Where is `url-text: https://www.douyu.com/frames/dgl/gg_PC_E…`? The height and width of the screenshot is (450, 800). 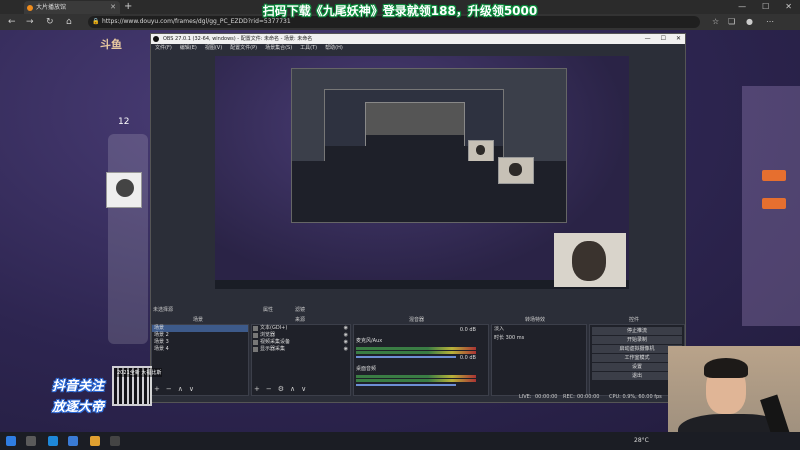 url-text: https://www.douyu.com/frames/dgl/gg_PC_E… is located at coordinates (196, 21).